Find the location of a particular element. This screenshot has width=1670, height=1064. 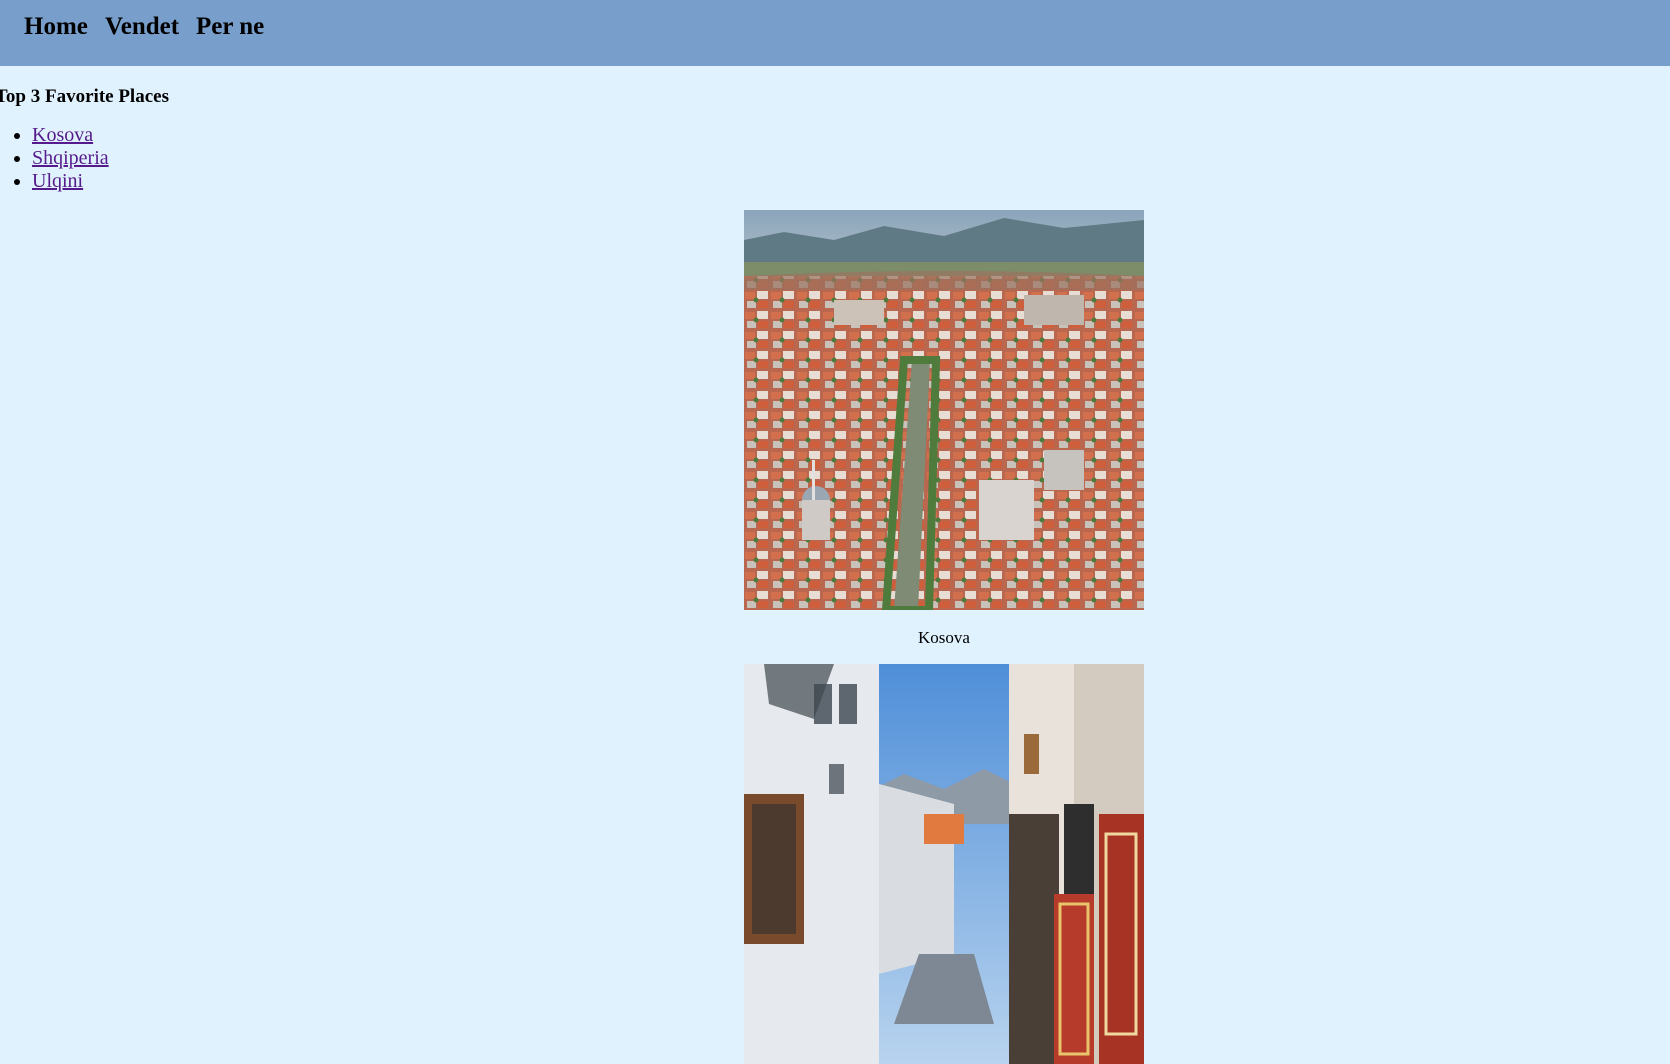

list-item: Ulqini is located at coordinates (70, 181).